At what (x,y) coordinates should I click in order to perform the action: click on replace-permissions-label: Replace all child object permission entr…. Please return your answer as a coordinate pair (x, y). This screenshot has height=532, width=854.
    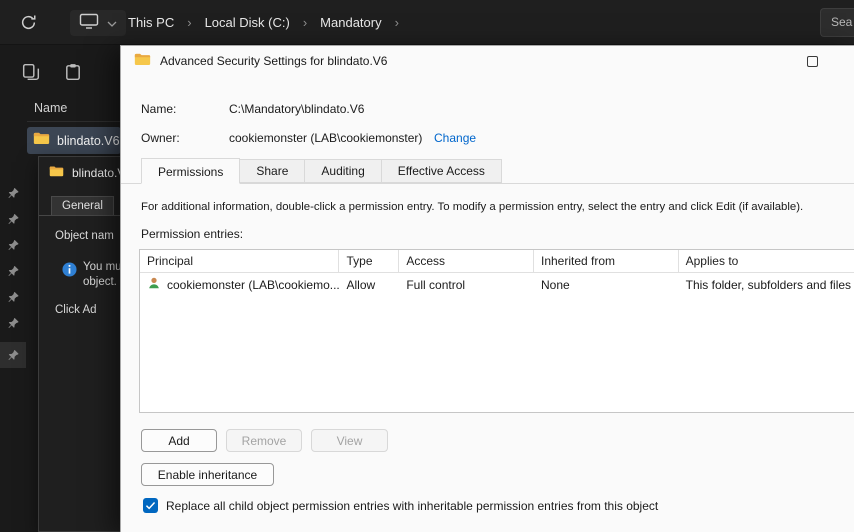
    Looking at the image, I should click on (412, 506).